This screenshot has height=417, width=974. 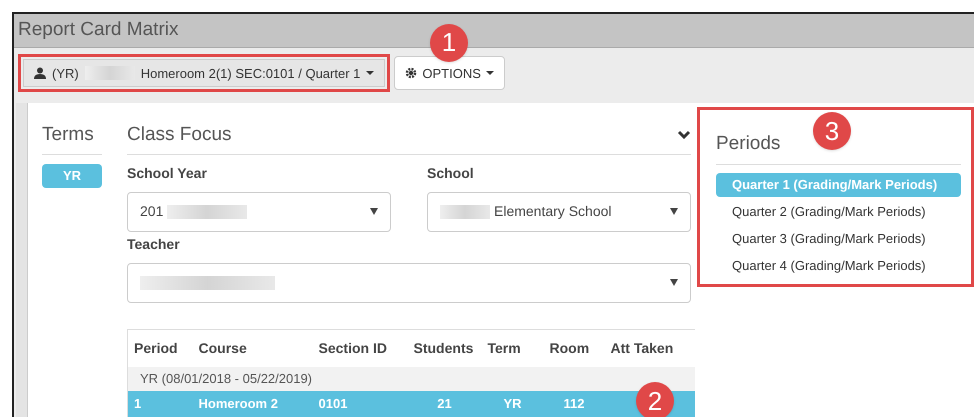 I want to click on table-cell: 112, so click(x=574, y=404).